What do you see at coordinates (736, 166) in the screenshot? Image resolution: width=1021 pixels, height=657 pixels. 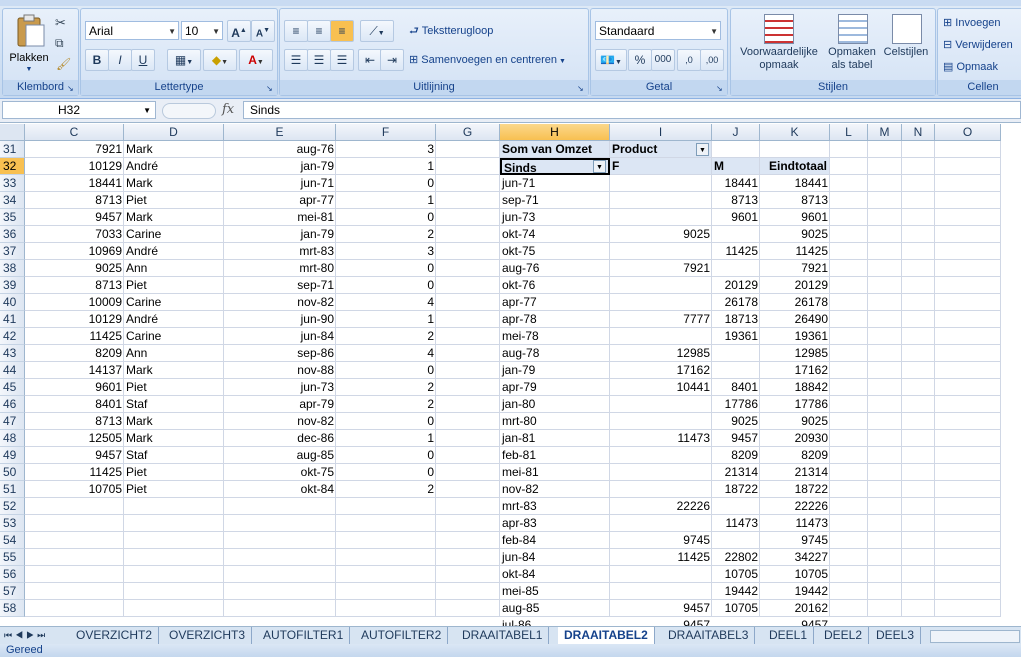 I see `pivot-col-header-m: M` at bounding box center [736, 166].